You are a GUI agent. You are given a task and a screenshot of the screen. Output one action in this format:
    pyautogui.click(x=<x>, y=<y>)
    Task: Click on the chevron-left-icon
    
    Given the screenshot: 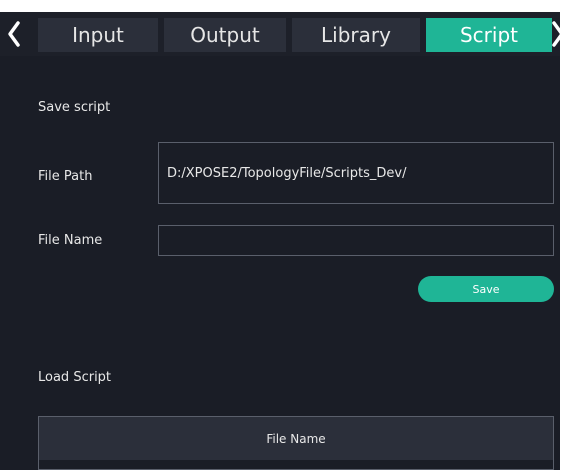 What is the action you would take?
    pyautogui.click(x=14, y=34)
    